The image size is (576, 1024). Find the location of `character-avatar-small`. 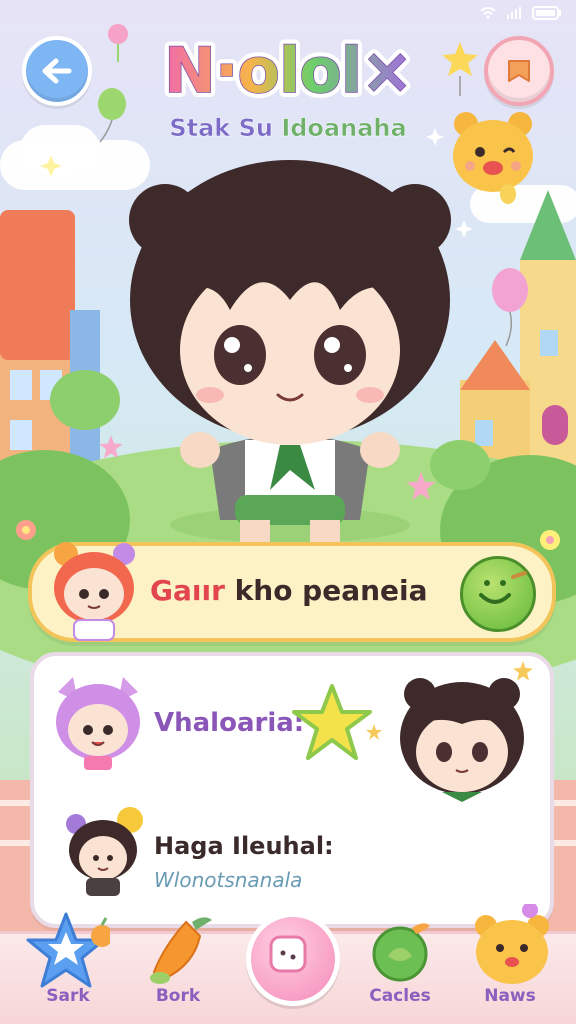

character-avatar-small is located at coordinates (104, 851).